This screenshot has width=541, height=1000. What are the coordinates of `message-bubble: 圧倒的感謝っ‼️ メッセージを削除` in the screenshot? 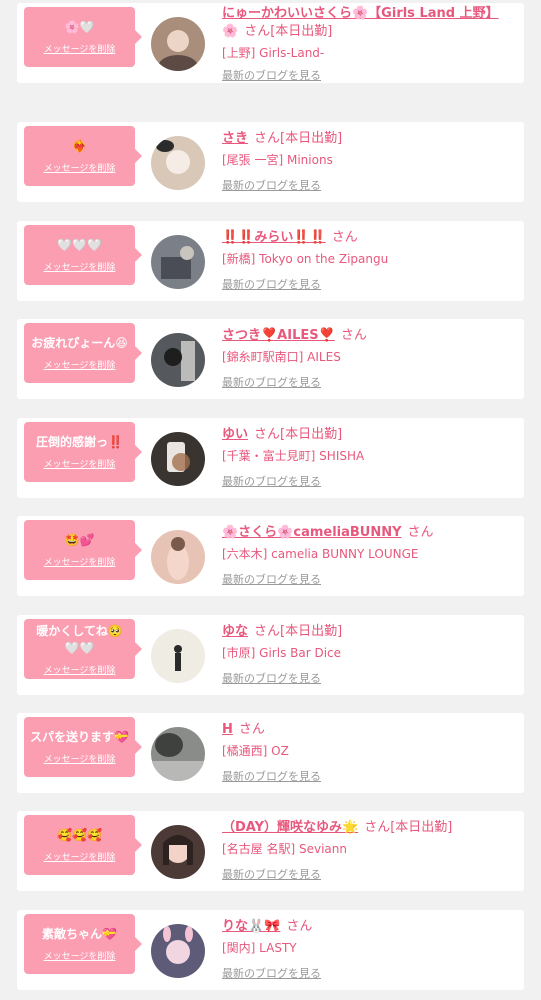 It's located at (83, 452).